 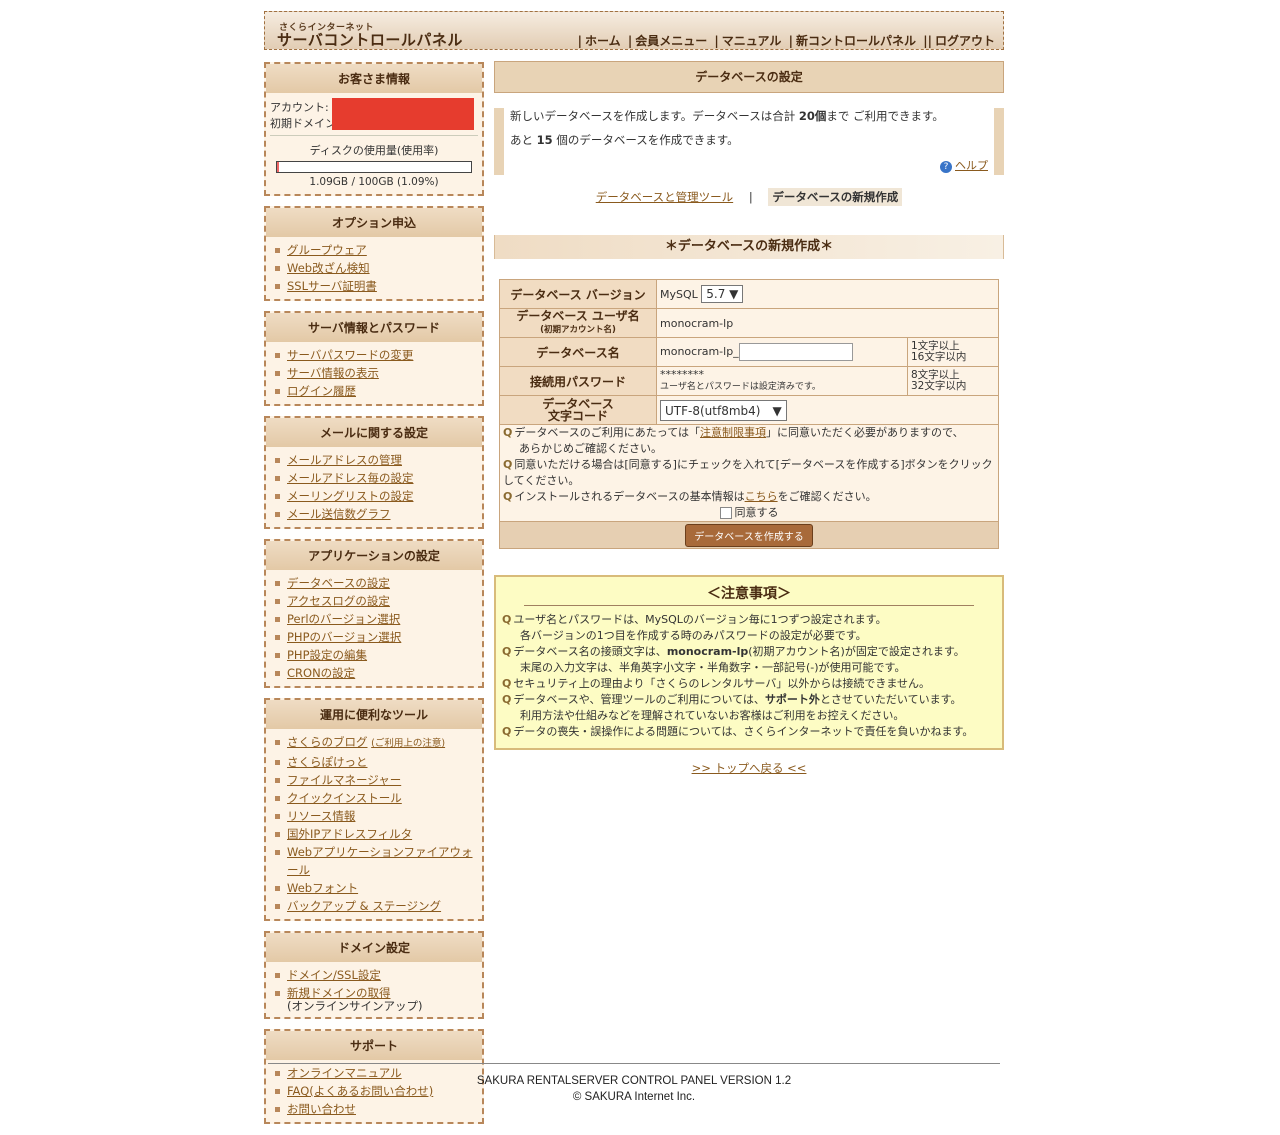 I want to click on link-server-info: サーバ情報の表示, so click(x=333, y=373).